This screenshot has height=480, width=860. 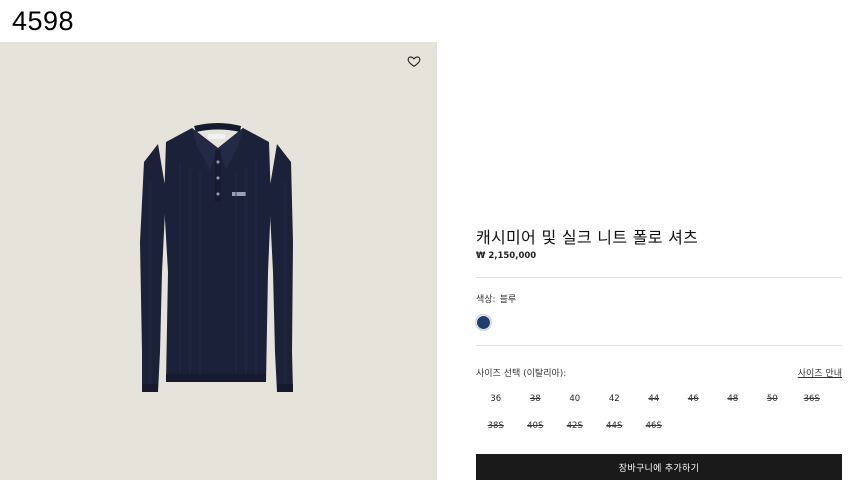 I want to click on size-guide-link: 사이즈 안내, so click(x=820, y=372).